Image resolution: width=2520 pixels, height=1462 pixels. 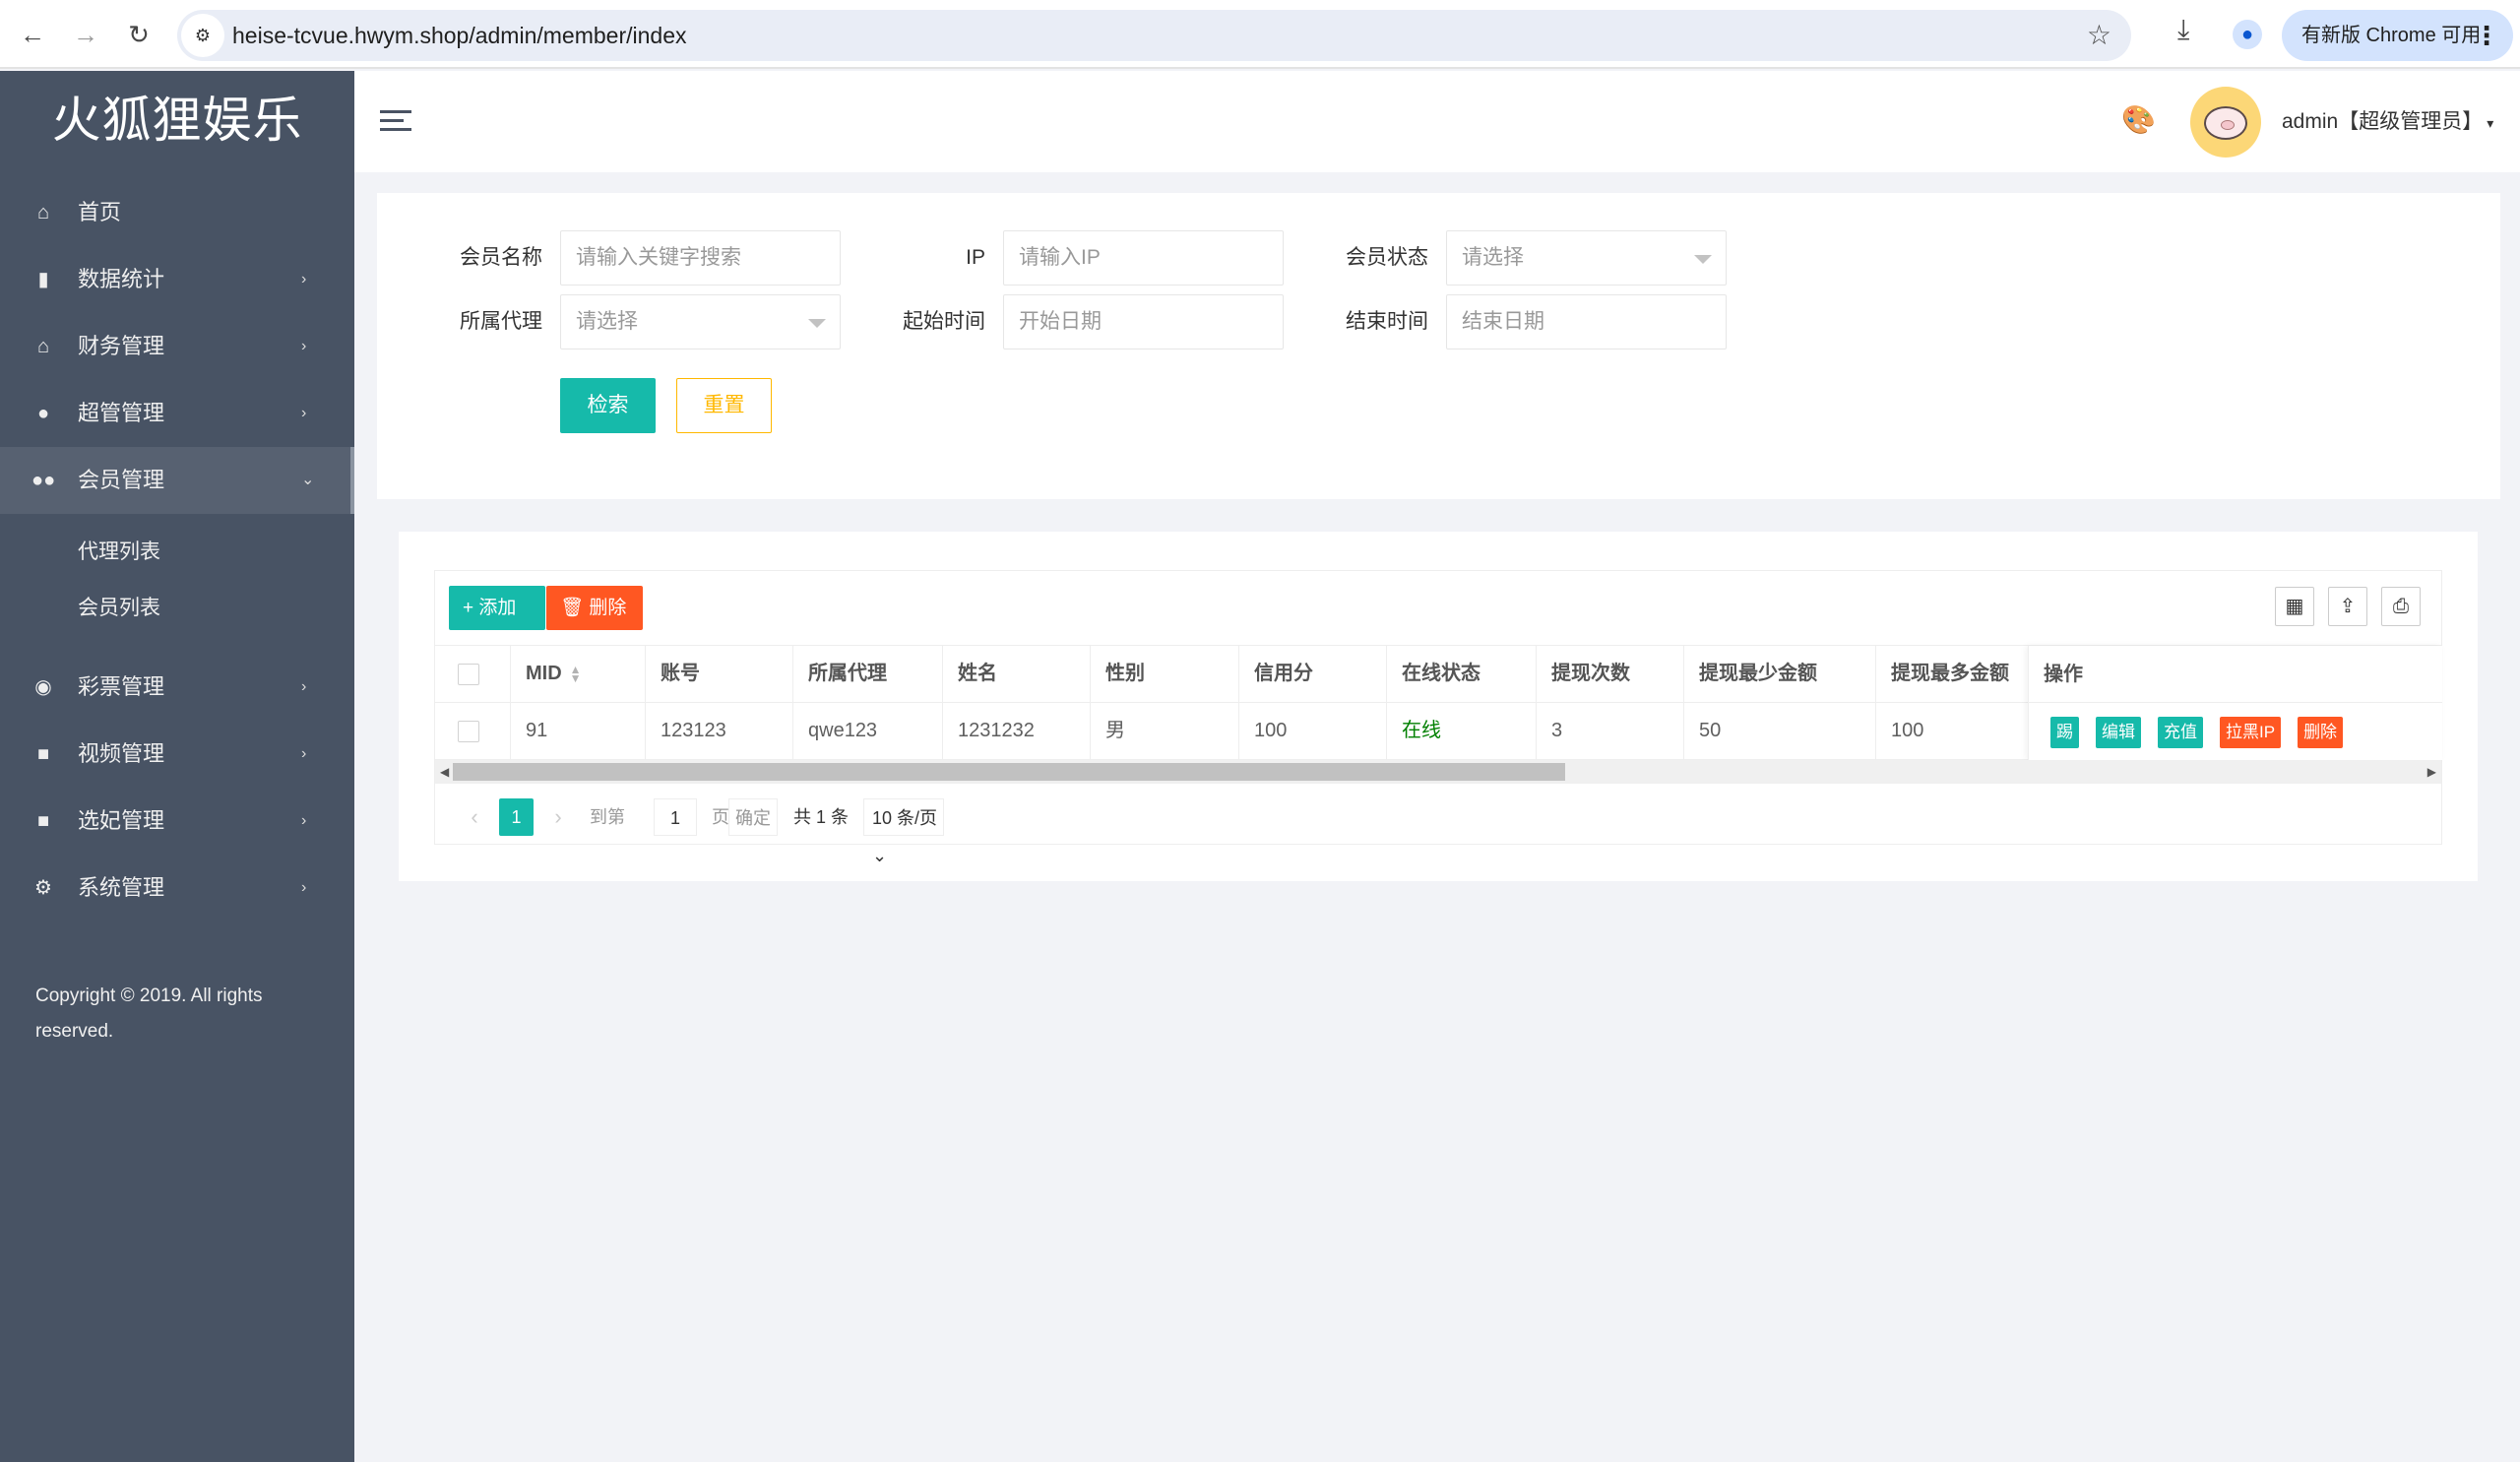 What do you see at coordinates (459, 35) in the screenshot?
I see `url-text: heise-tcvue.hwym.shop/admin/member/index` at bounding box center [459, 35].